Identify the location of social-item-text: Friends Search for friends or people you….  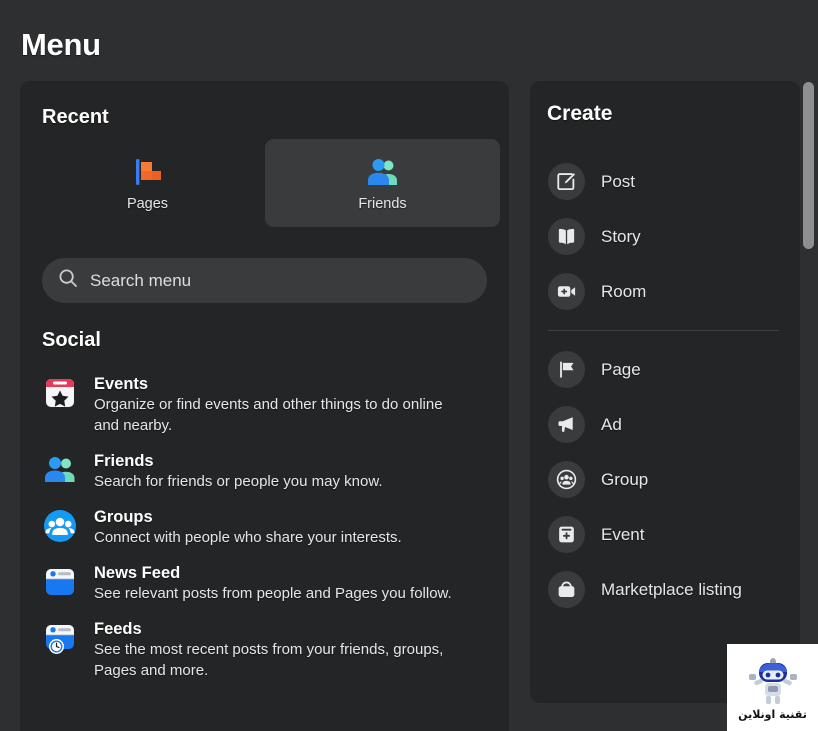
(238, 471).